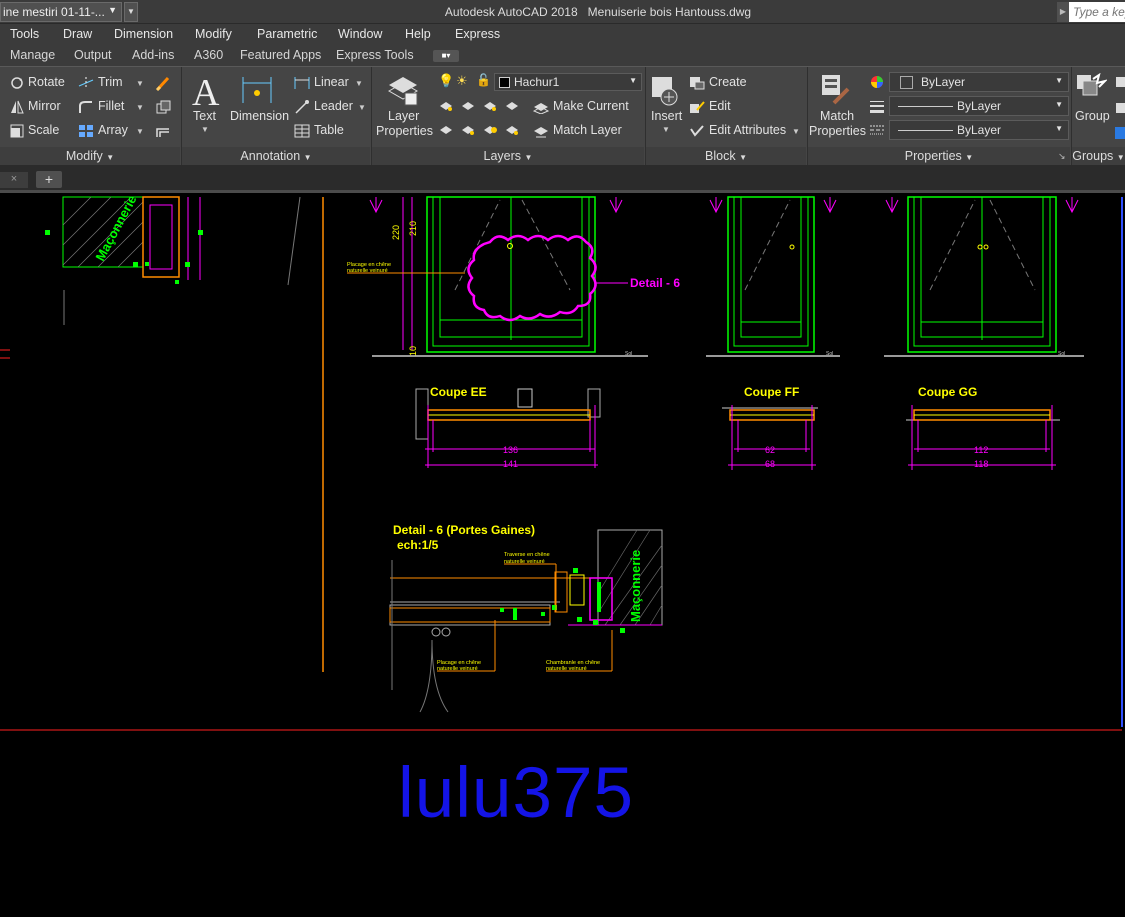 The width and height of the screenshot is (1125, 917). I want to click on group-label: Group, so click(1092, 116).